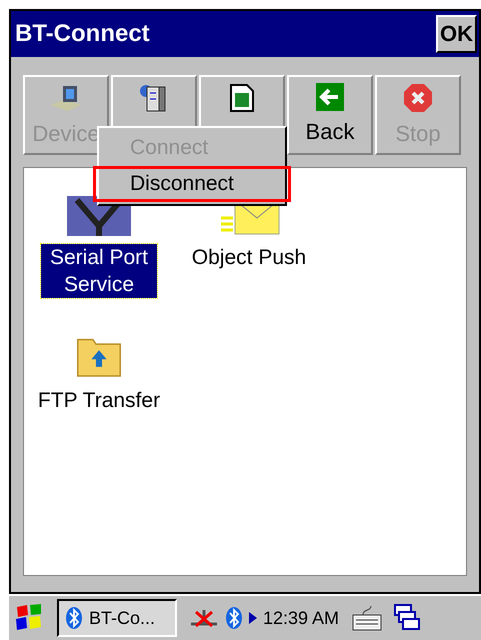  I want to click on ok-button: OK, so click(456, 34).